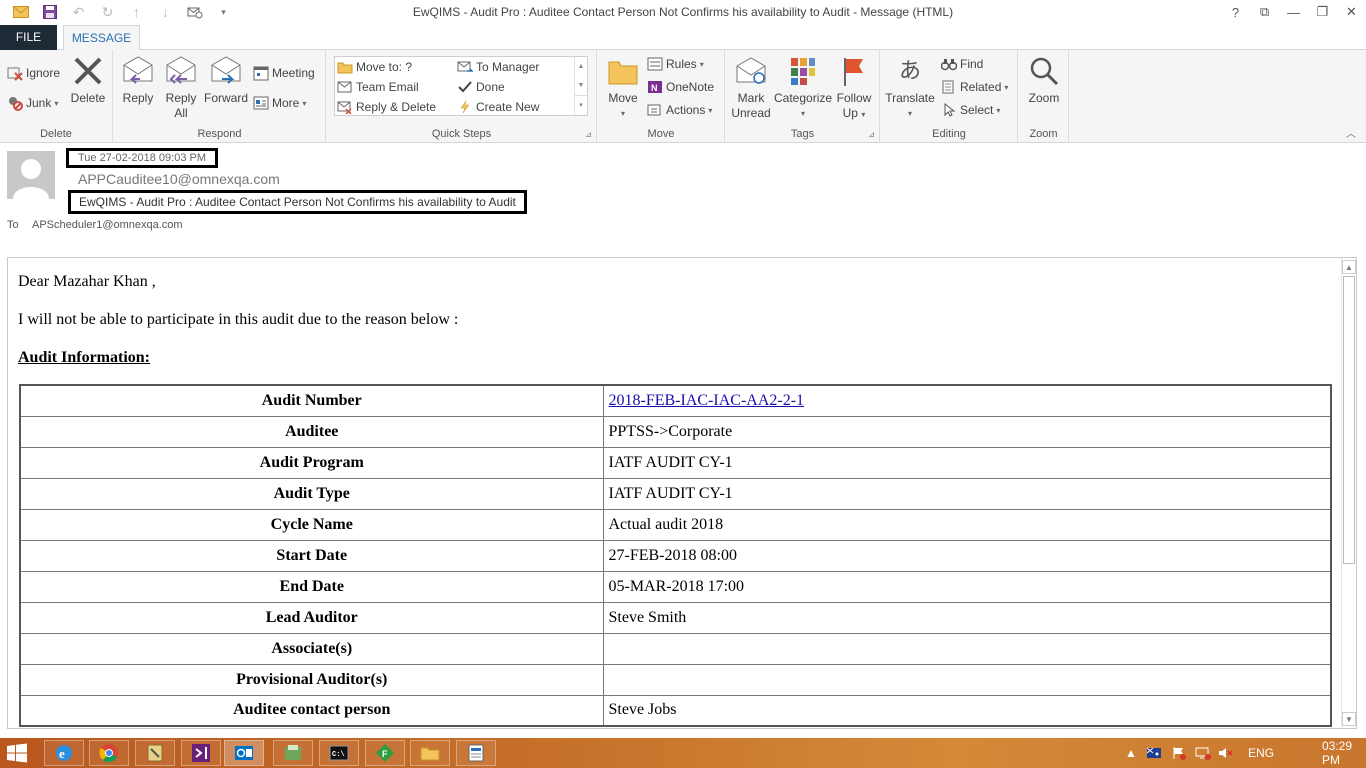 This screenshot has height=768, width=1366. Describe the element at coordinates (967, 586) in the screenshot. I see `field-value: 05-MAR-2018 17:00` at that location.